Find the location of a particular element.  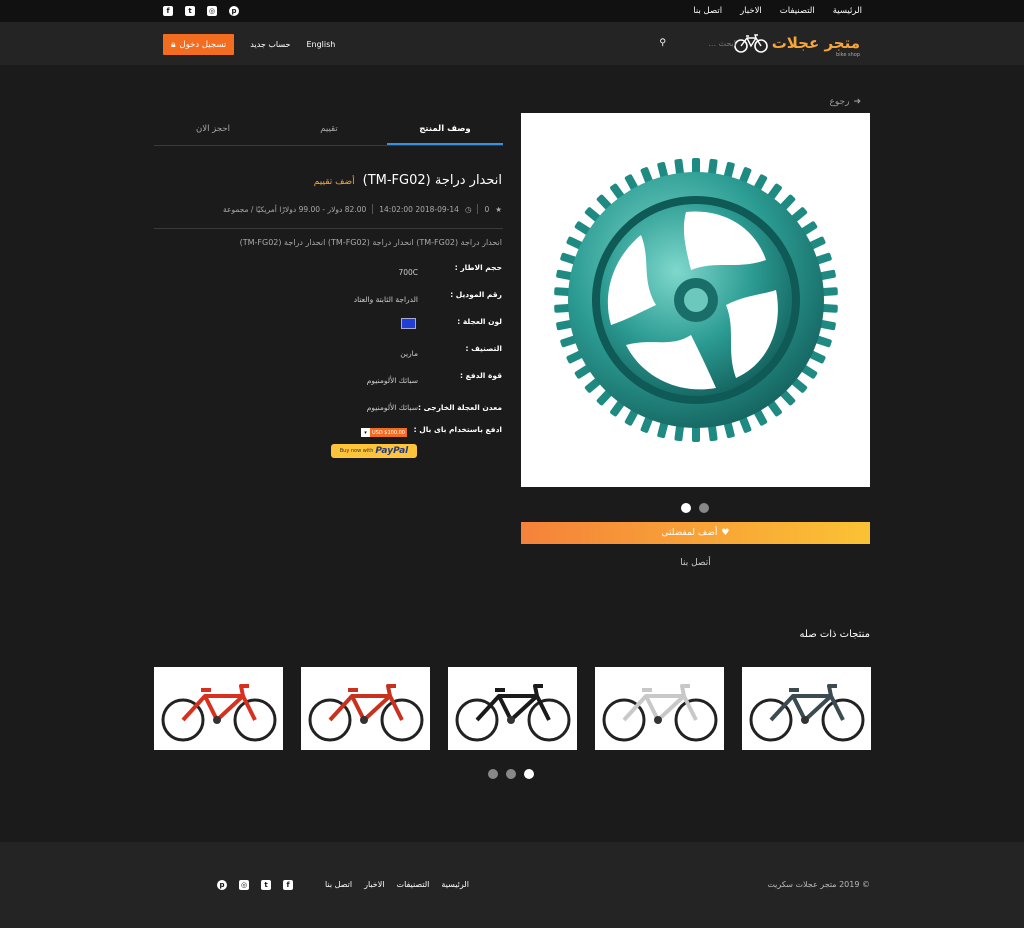

star-icon: ★ is located at coordinates (498, 209).